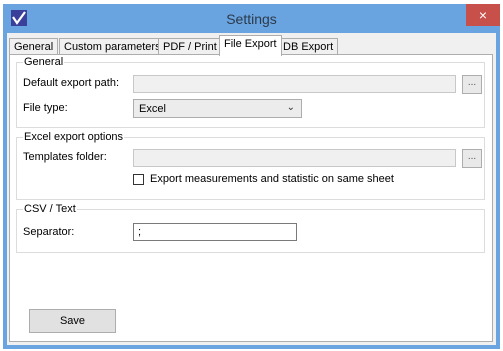  I want to click on export-path-field, so click(294, 84).